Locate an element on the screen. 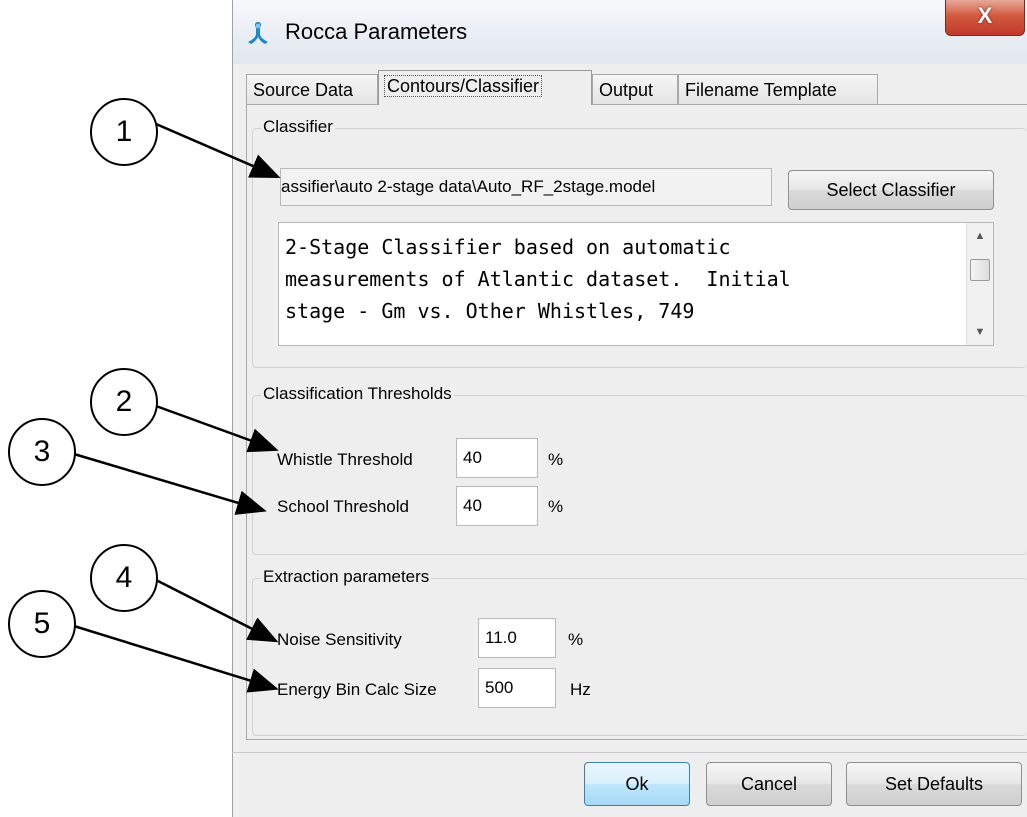 Image resolution: width=1027 pixels, height=817 pixels. callout-2: 2 is located at coordinates (124, 402).